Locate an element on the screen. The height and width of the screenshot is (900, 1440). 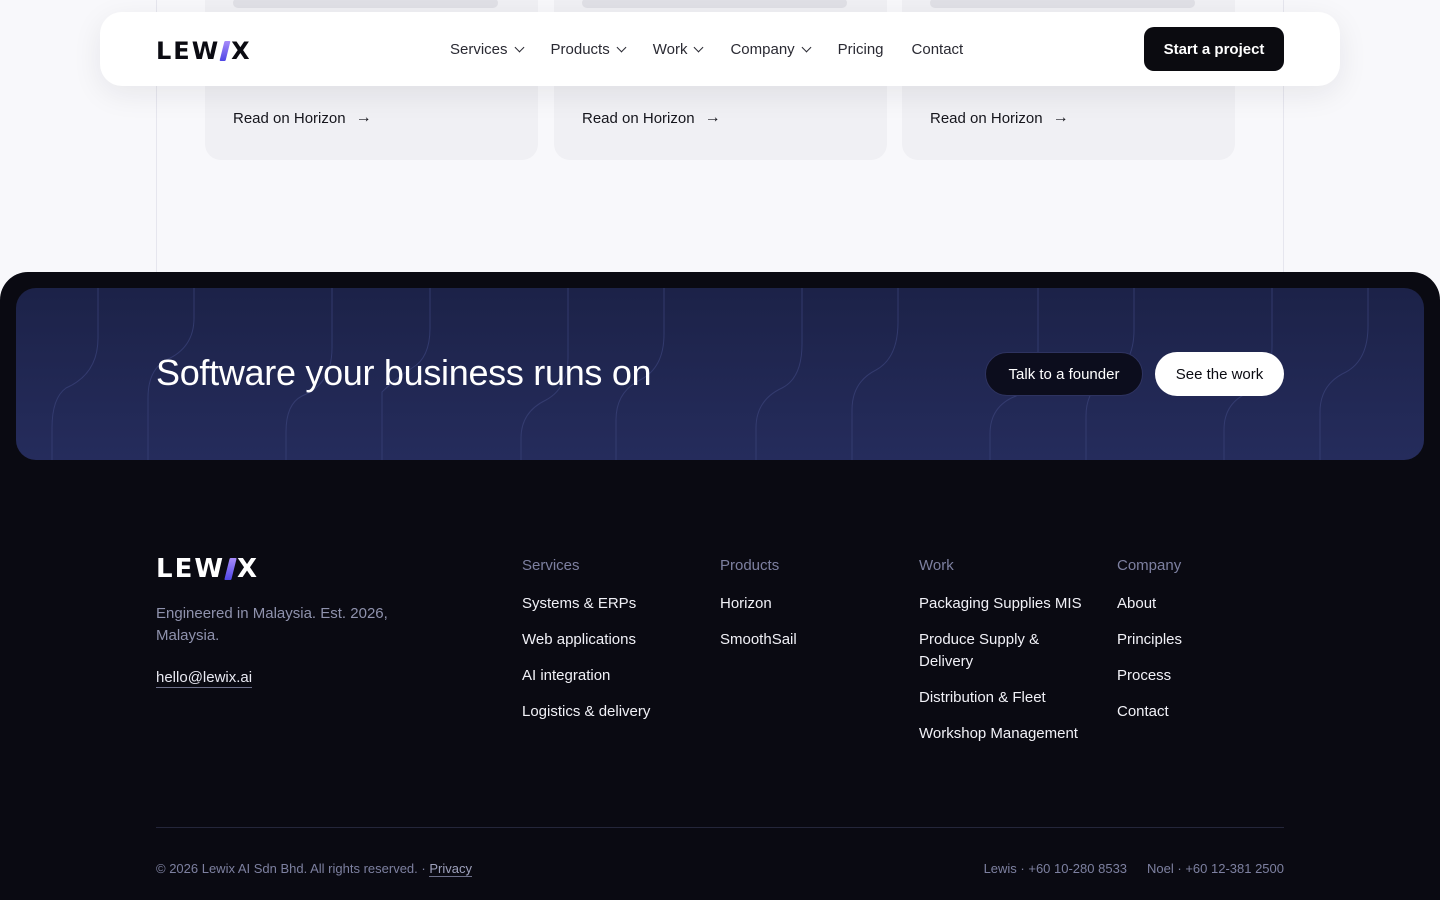
see-the-work-button: See the work is located at coordinates (1219, 374).